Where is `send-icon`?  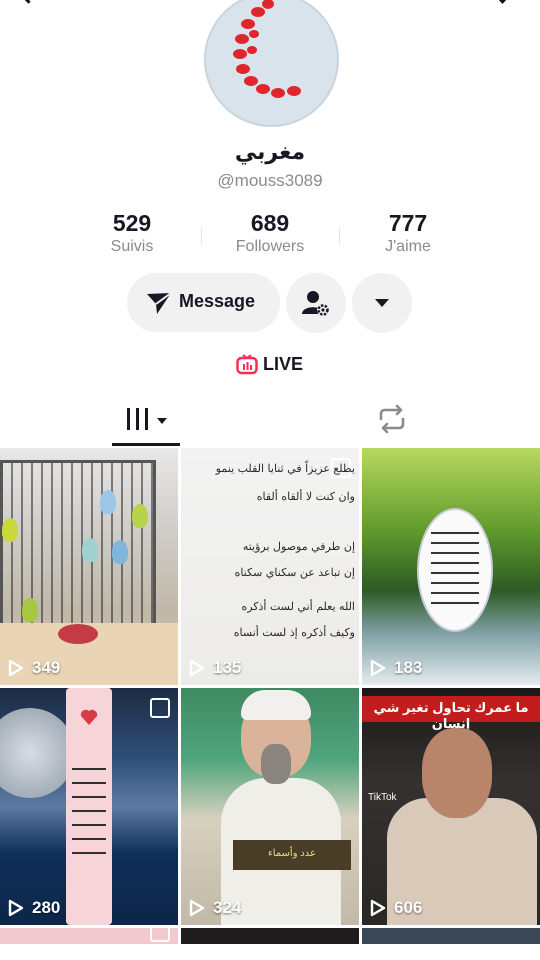
send-icon is located at coordinates (159, 303).